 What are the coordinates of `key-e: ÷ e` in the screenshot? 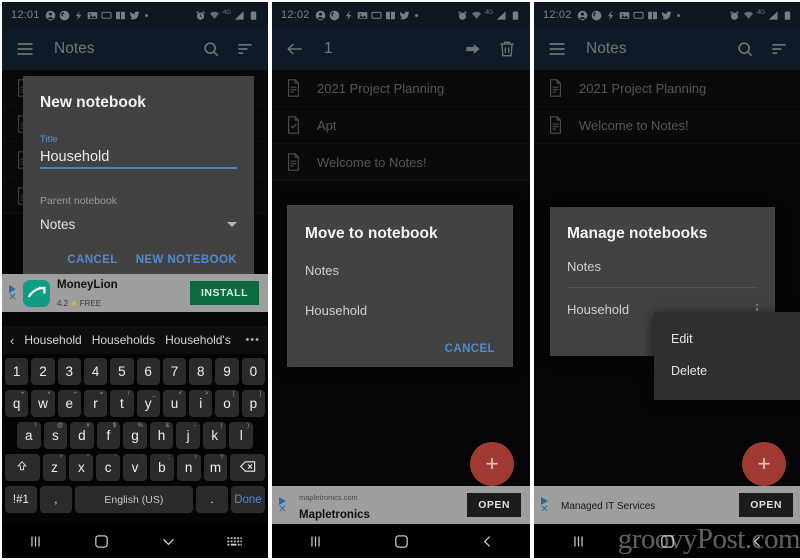 It's located at (69, 403).